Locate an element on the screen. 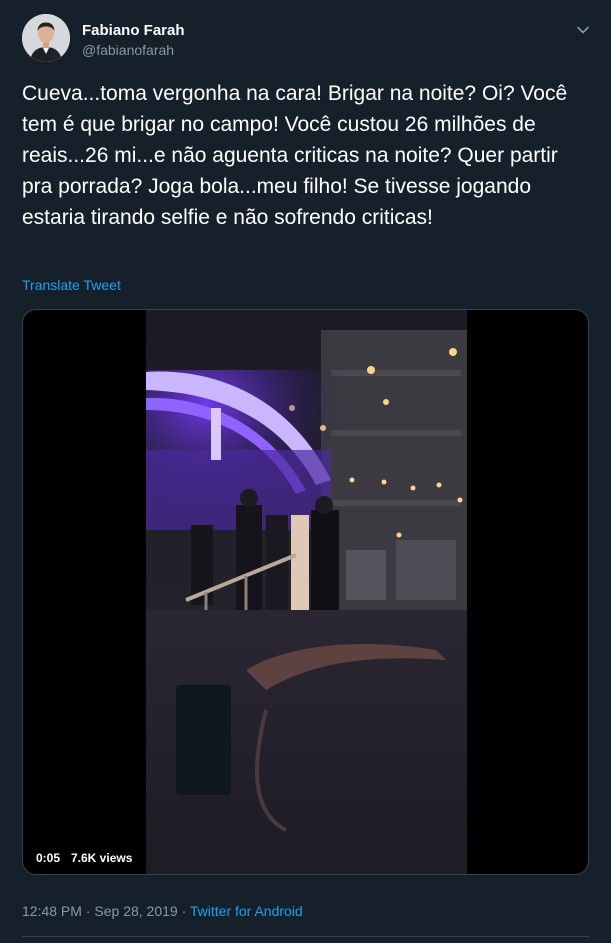 This screenshot has width=611, height=943. tweet-time: 12:48 PM is located at coordinates (52, 911).